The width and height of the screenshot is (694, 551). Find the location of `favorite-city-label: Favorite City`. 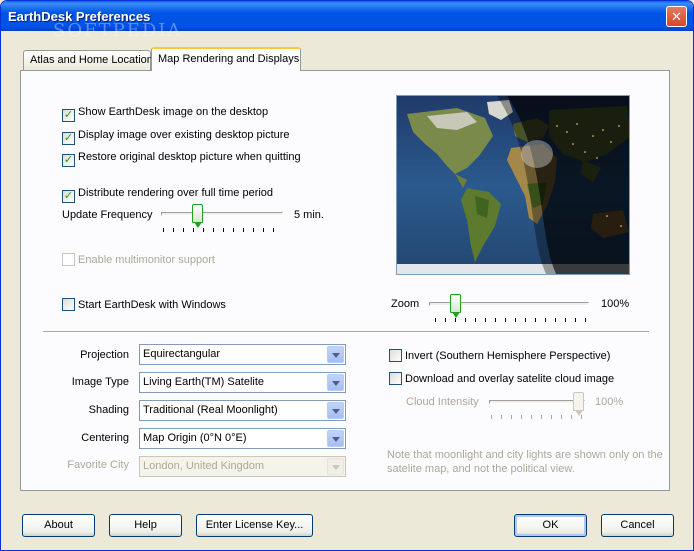

favorite-city-label: Favorite City is located at coordinates (98, 465).